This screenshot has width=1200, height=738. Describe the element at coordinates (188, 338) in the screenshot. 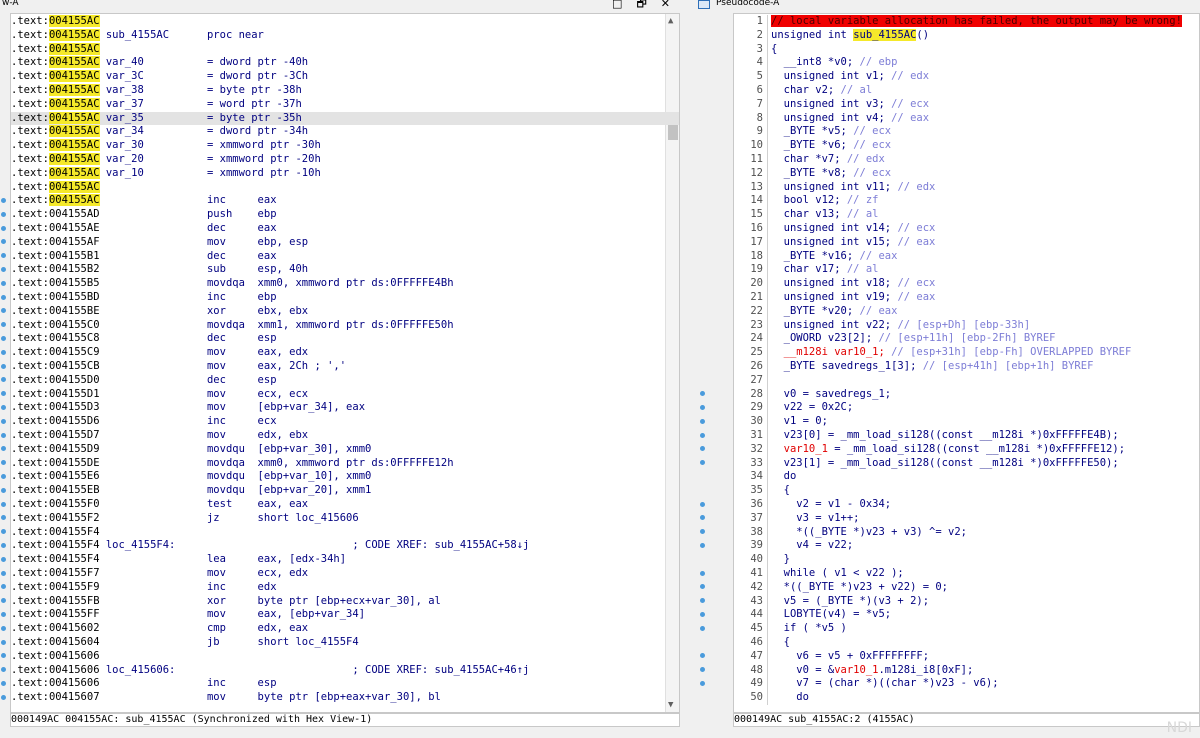

I see `instruction-text: dec esp` at that location.